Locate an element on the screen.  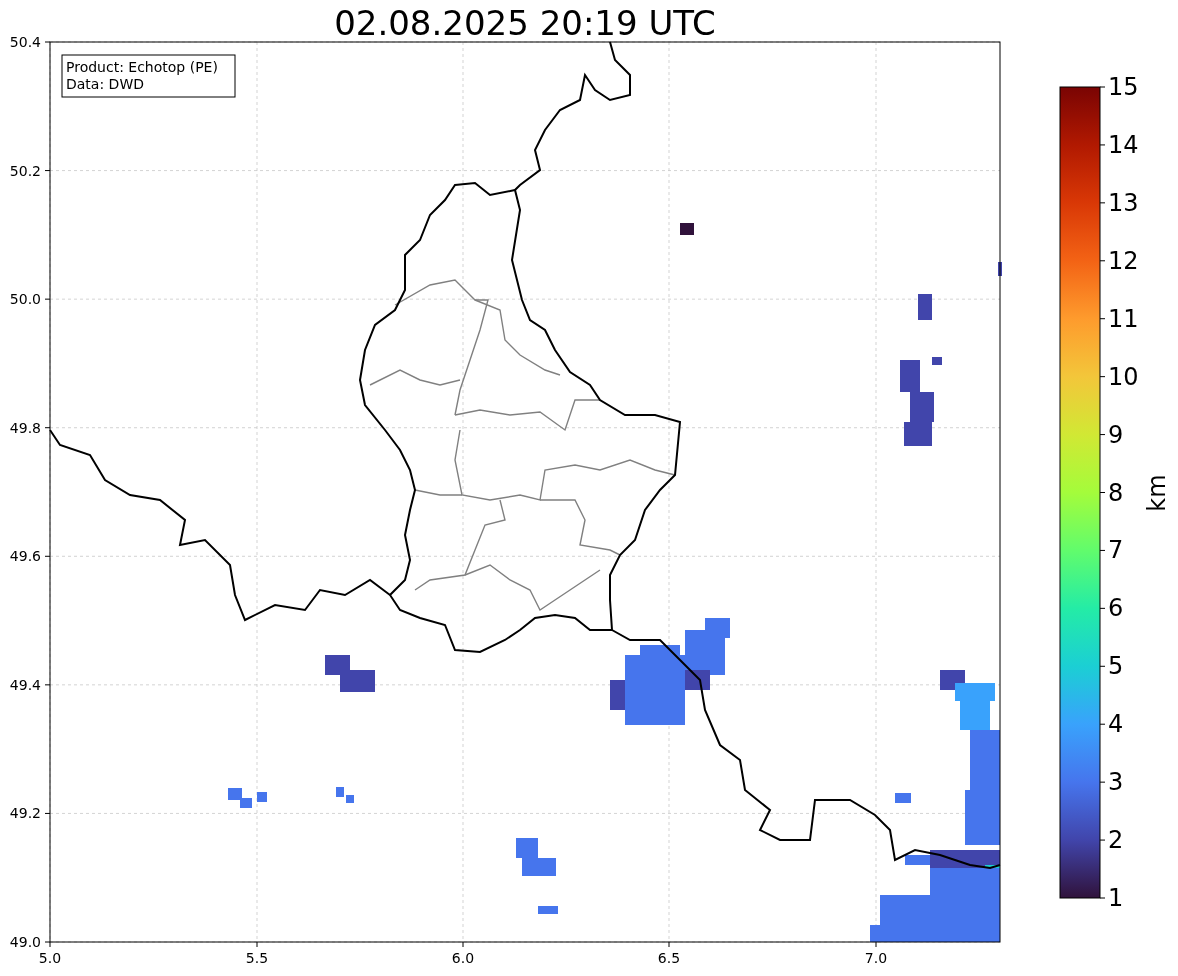
plot-title: 02.08.2025 20:19 UTC is located at coordinates (525, 23).